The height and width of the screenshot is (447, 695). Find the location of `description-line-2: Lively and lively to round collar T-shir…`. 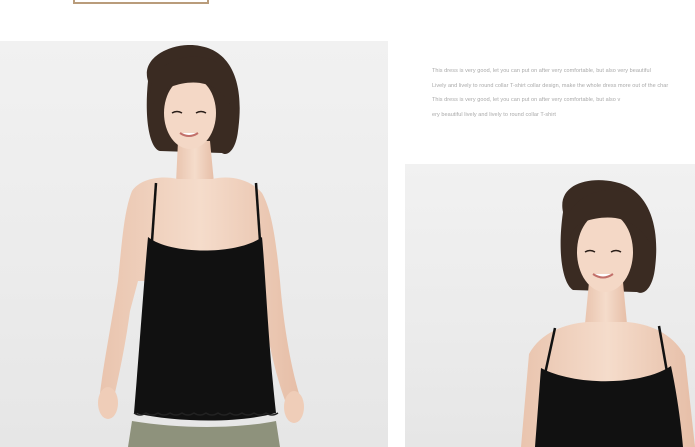

description-line-2: Lively and lively to round collar T-shir… is located at coordinates (550, 85).